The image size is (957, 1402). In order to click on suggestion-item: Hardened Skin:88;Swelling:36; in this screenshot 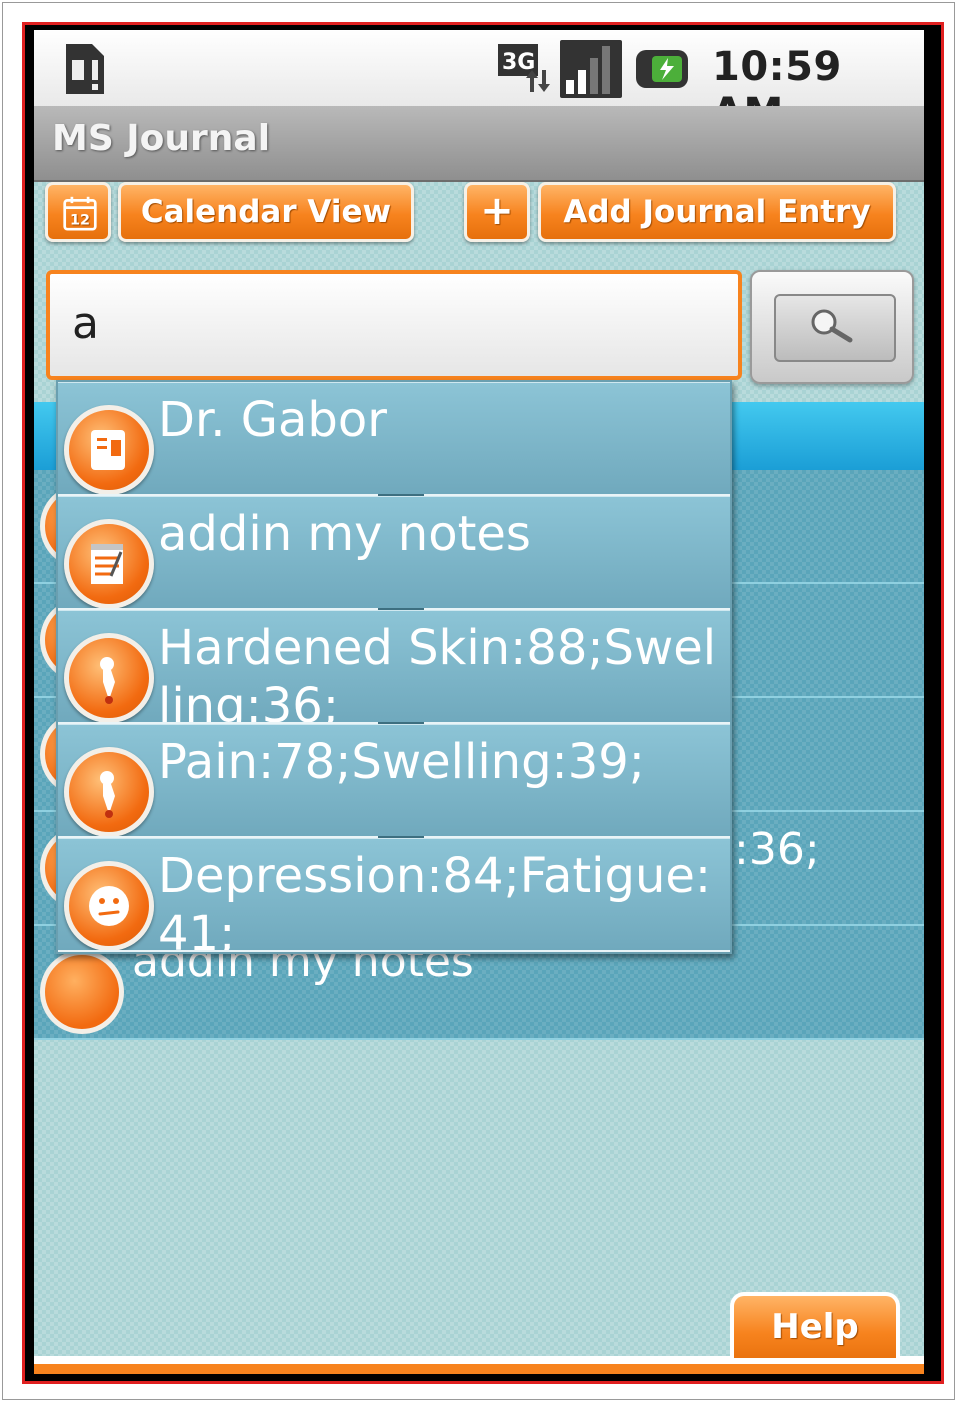, I will do `click(394, 667)`.